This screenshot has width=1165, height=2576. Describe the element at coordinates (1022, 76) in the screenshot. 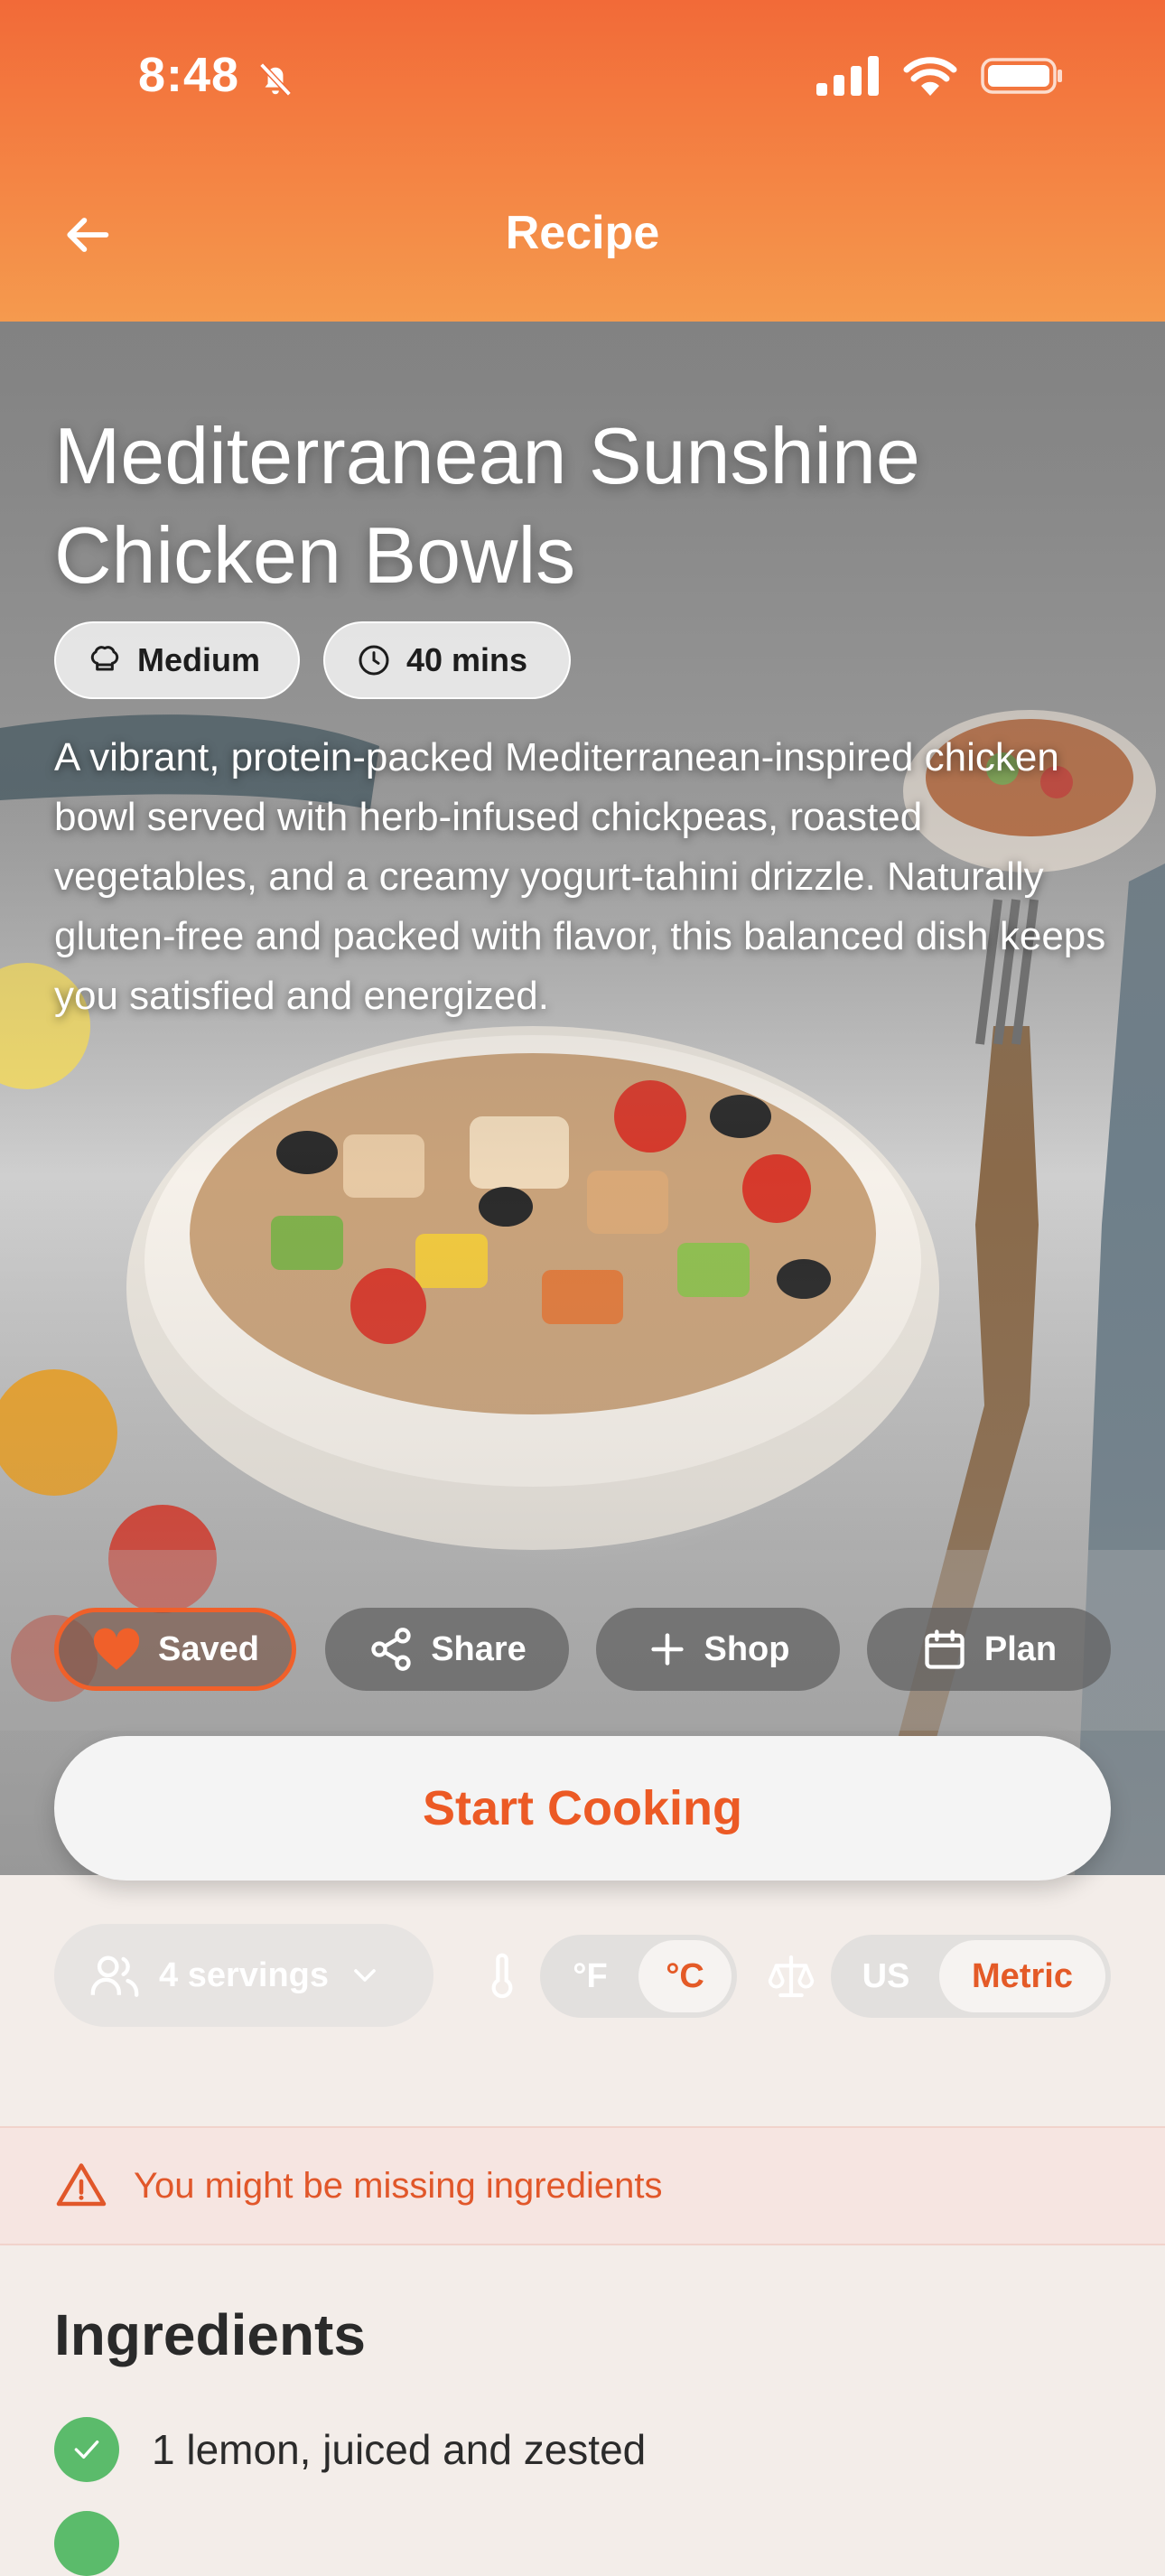

I see `battery-icon` at that location.